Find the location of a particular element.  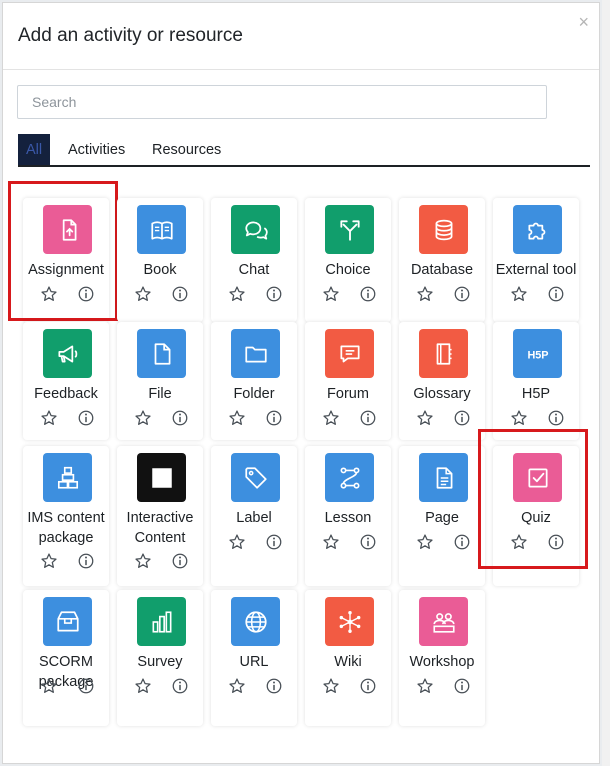

activity-item-url: URL is located at coordinates (254, 658).